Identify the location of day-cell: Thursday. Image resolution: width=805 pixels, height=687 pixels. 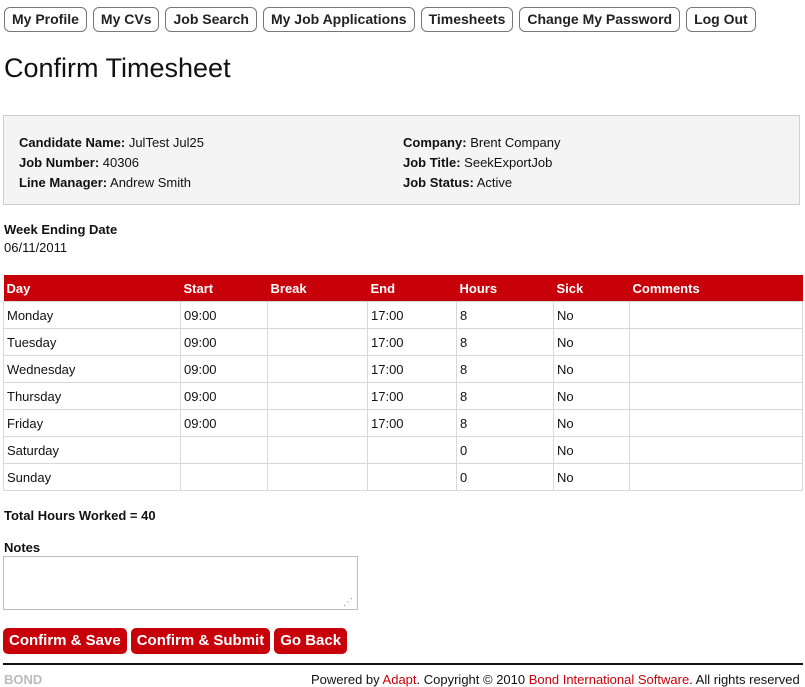
(92, 396).